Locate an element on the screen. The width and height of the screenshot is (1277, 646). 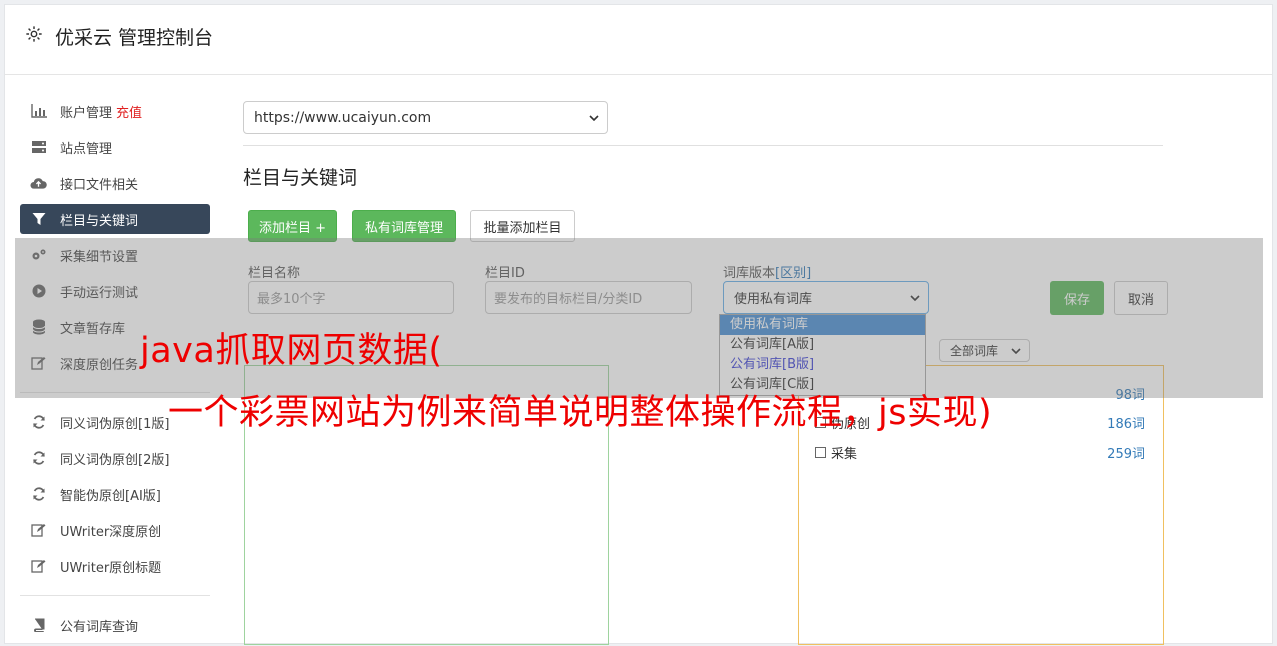
word-count: 186词 is located at coordinates (1126, 424).